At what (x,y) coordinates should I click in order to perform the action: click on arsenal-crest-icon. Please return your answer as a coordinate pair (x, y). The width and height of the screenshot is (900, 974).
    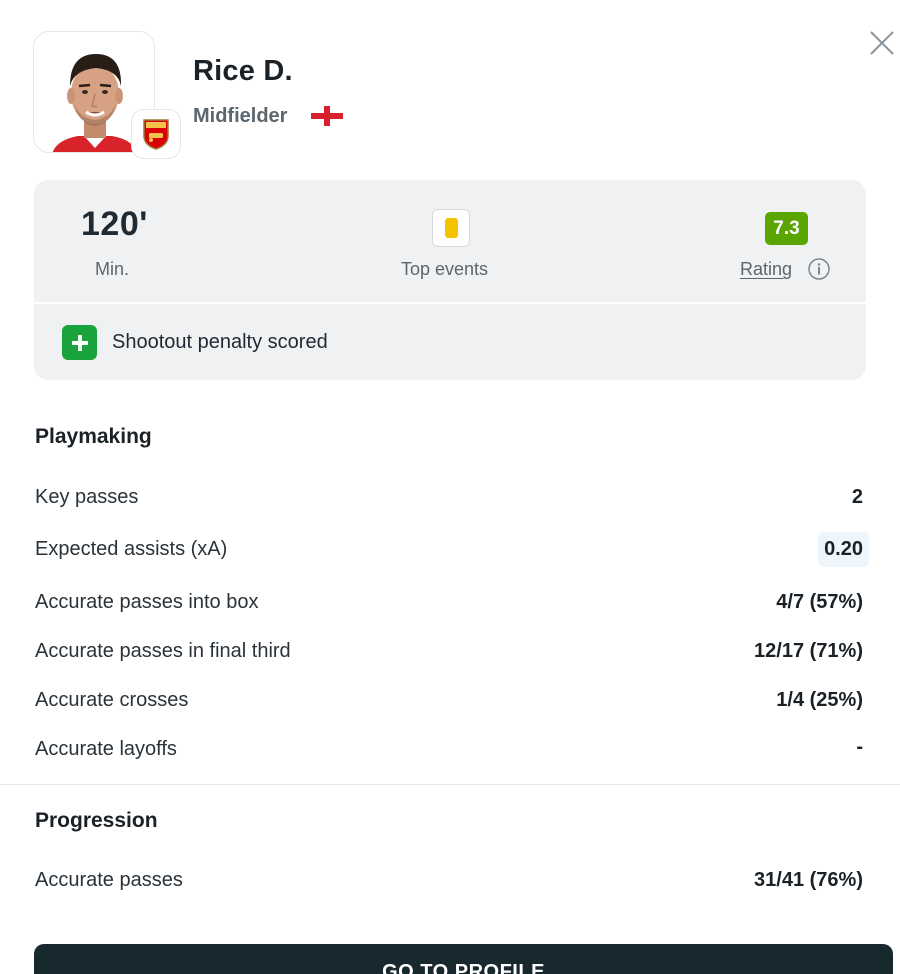
    Looking at the image, I should click on (156, 134).